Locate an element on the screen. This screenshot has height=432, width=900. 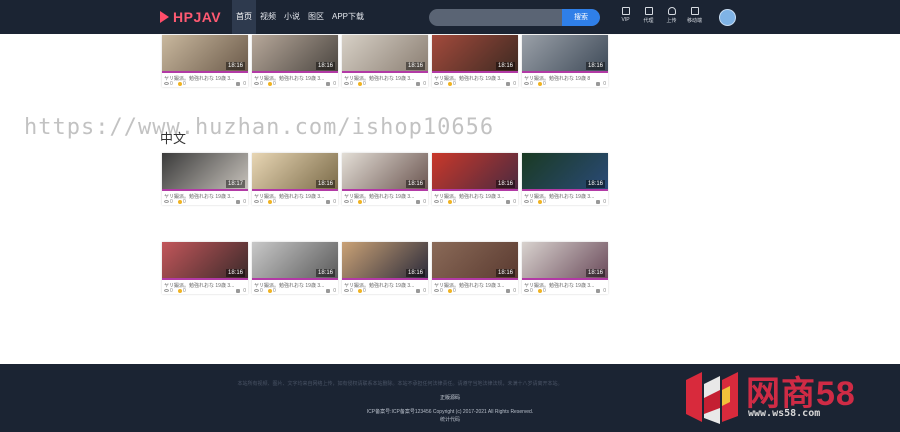
nav-item-novel: 小说 is located at coordinates (292, 17).